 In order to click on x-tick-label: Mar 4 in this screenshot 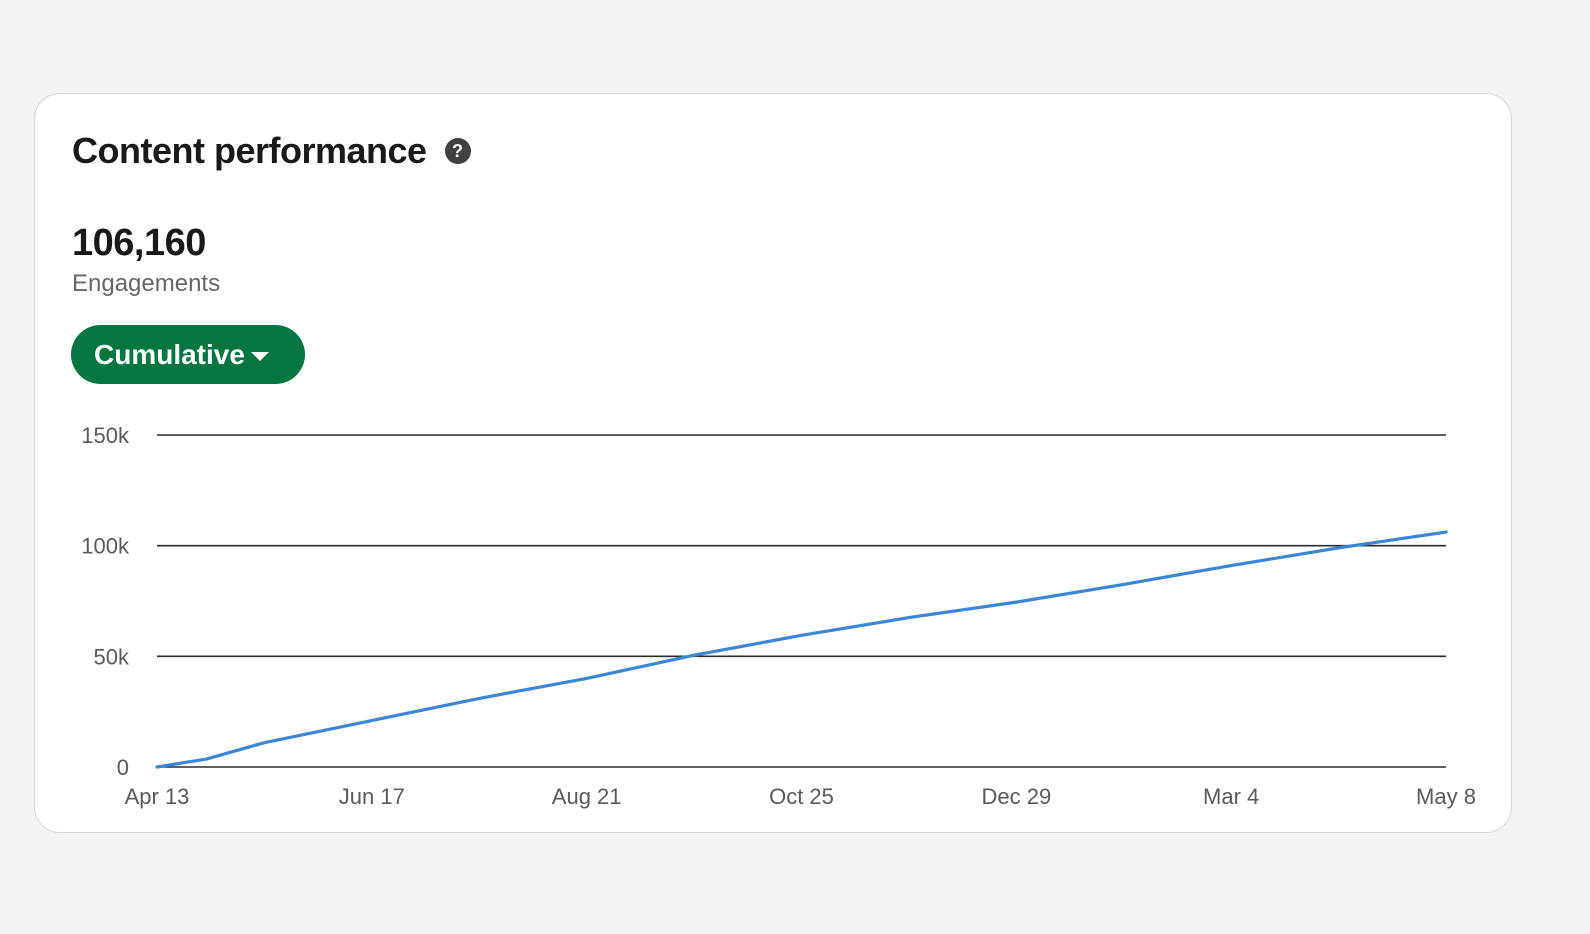, I will do `click(1231, 796)`.